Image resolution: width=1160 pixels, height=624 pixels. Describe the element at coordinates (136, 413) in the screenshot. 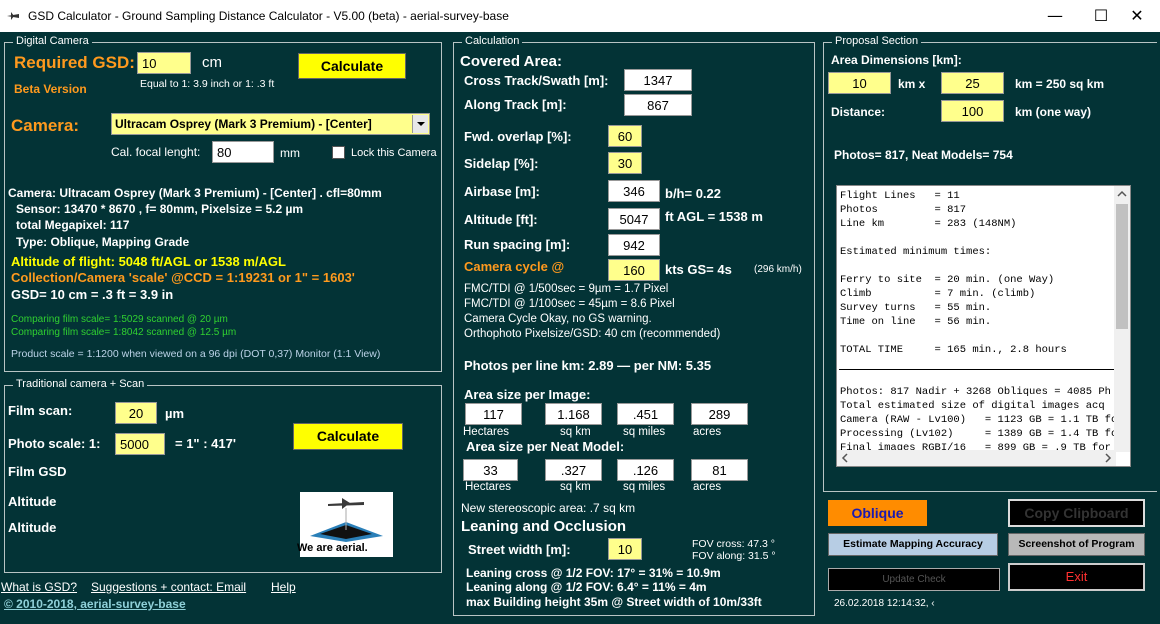

I see `film-scan-input` at that location.